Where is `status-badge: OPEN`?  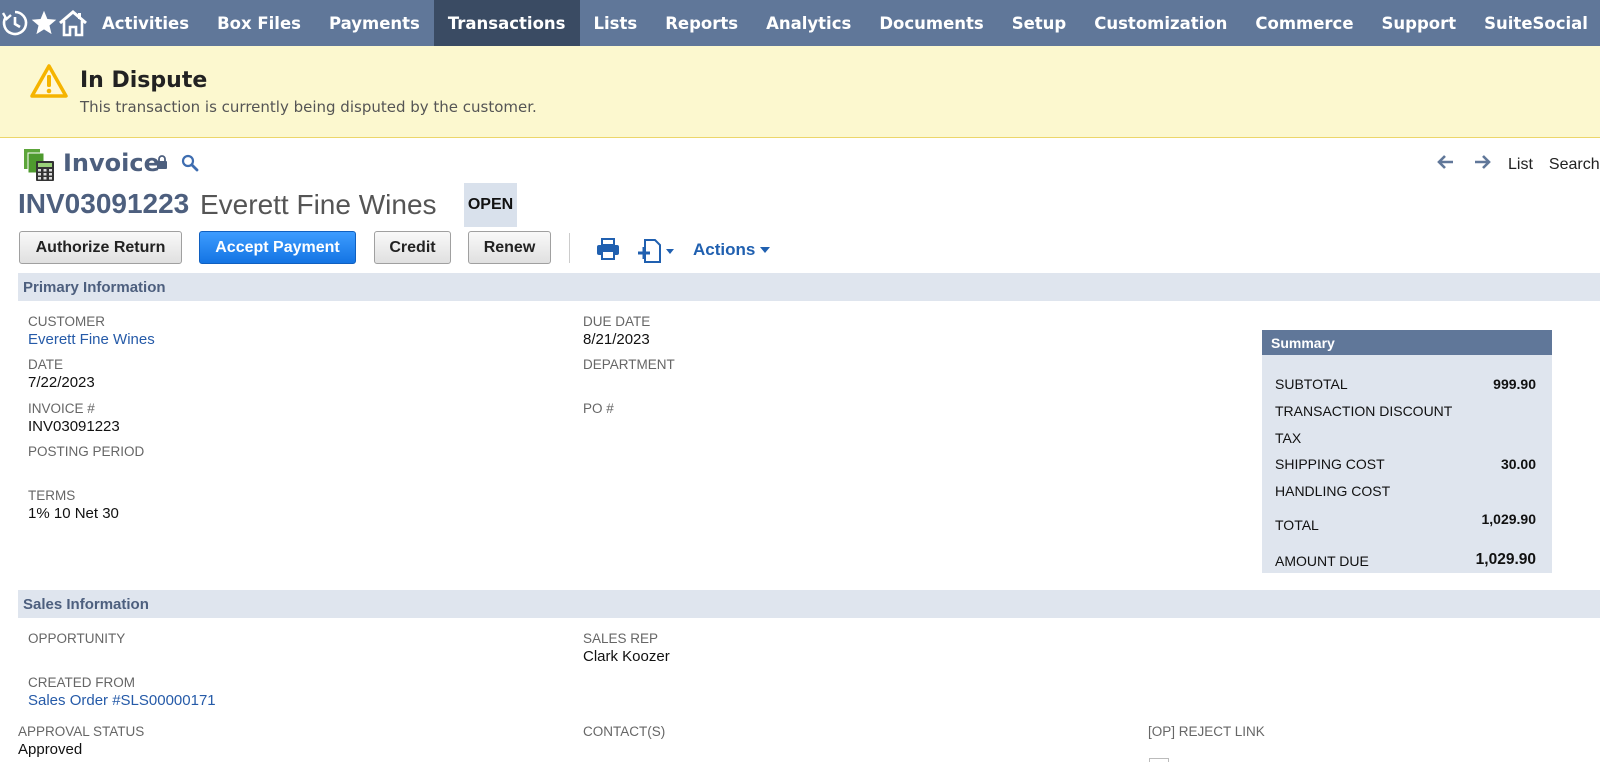 status-badge: OPEN is located at coordinates (490, 205).